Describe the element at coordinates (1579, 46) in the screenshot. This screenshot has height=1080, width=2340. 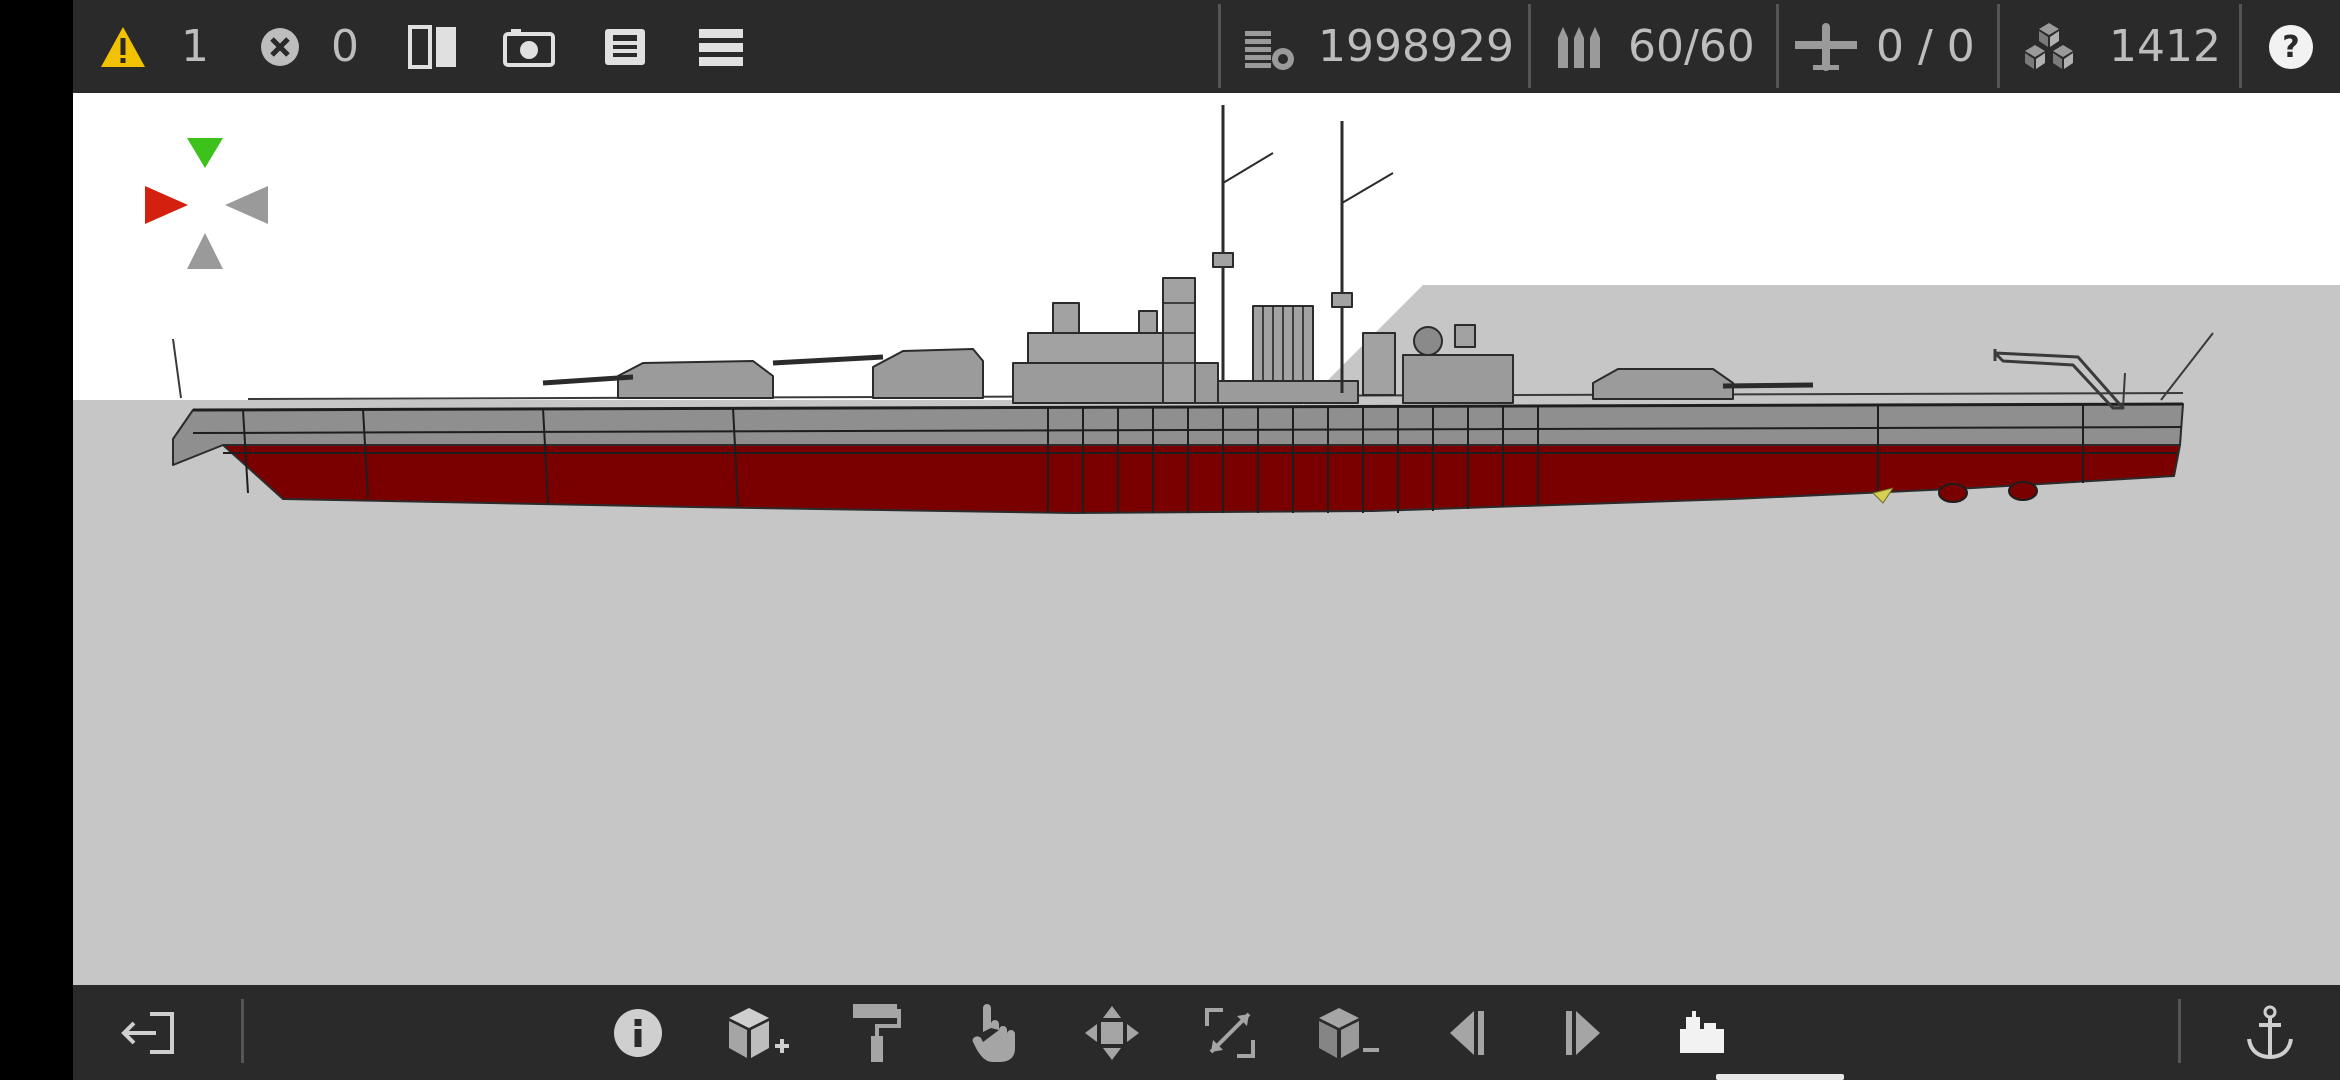
I see `ammo-icon` at that location.